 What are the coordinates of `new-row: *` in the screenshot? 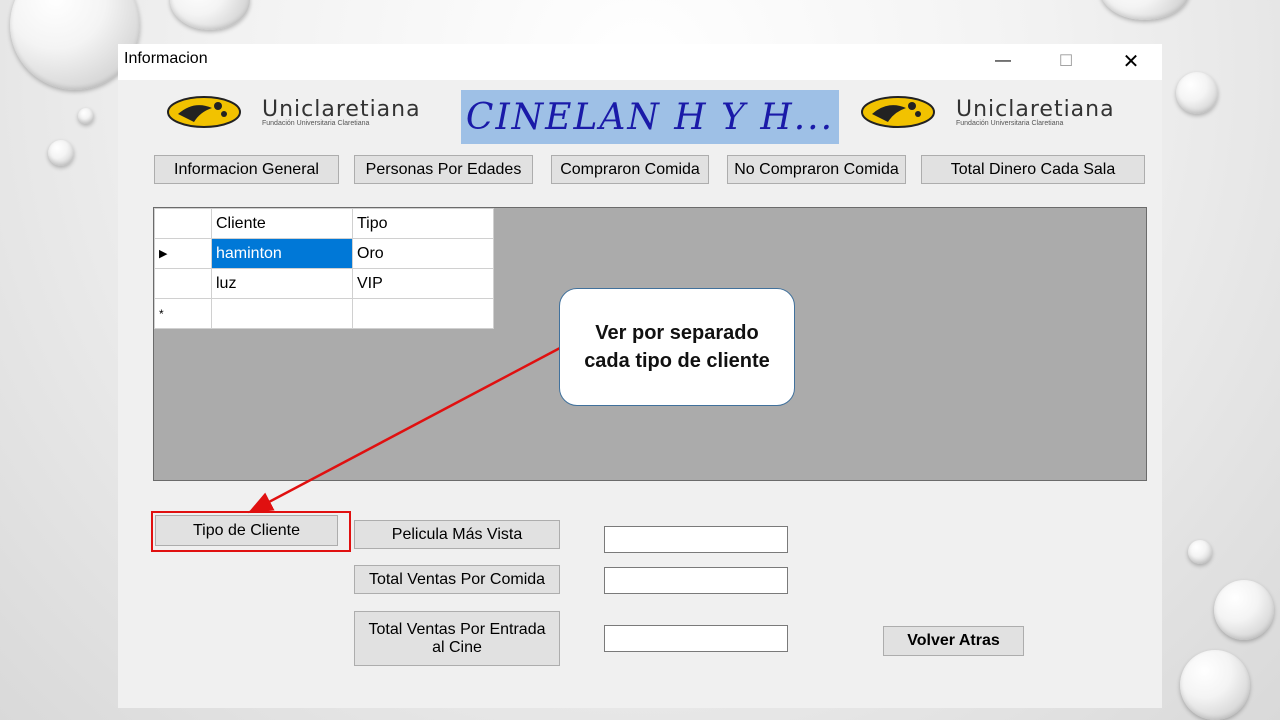 It's located at (324, 313).